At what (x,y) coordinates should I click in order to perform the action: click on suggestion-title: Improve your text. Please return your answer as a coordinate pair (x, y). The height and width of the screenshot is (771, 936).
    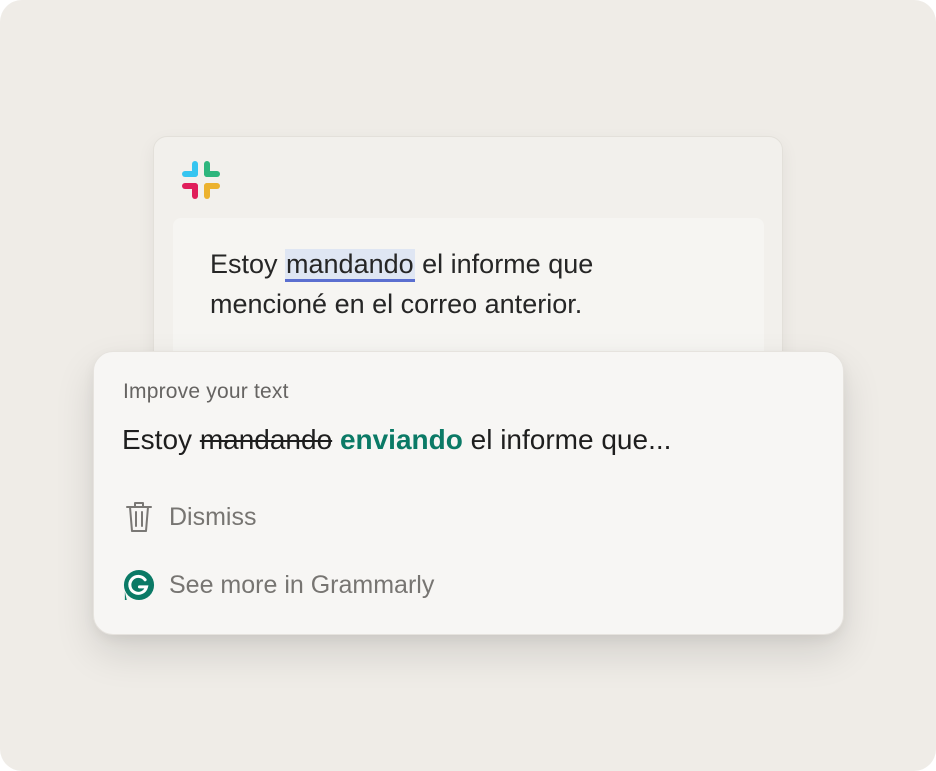
    Looking at the image, I should click on (206, 391).